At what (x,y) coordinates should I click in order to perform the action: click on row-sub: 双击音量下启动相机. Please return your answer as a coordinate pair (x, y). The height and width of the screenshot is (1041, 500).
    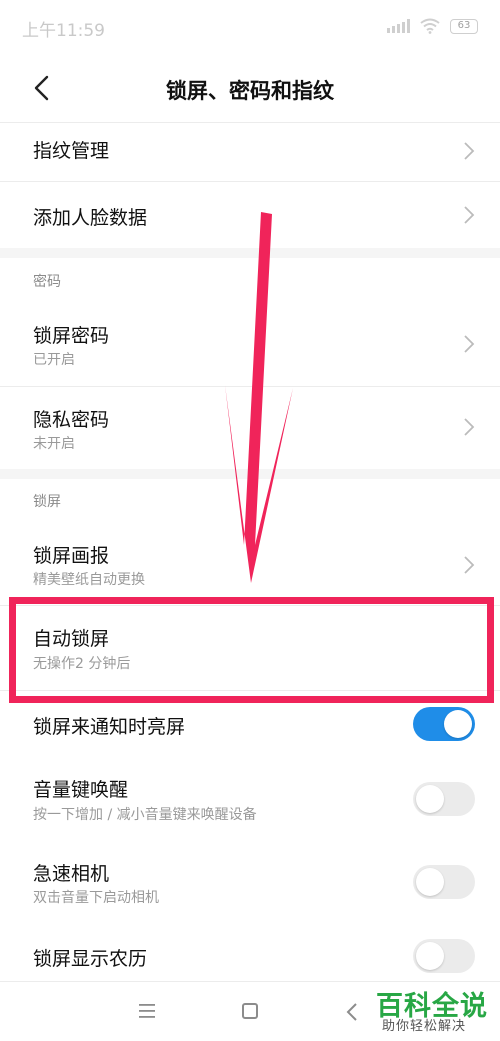
    Looking at the image, I should click on (96, 898).